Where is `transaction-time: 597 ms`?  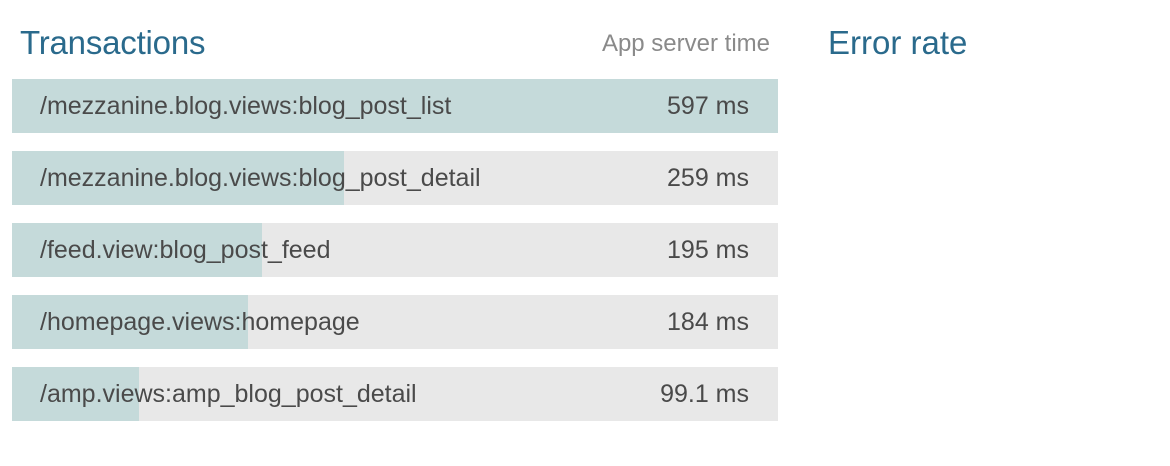 transaction-time: 597 ms is located at coordinates (708, 106).